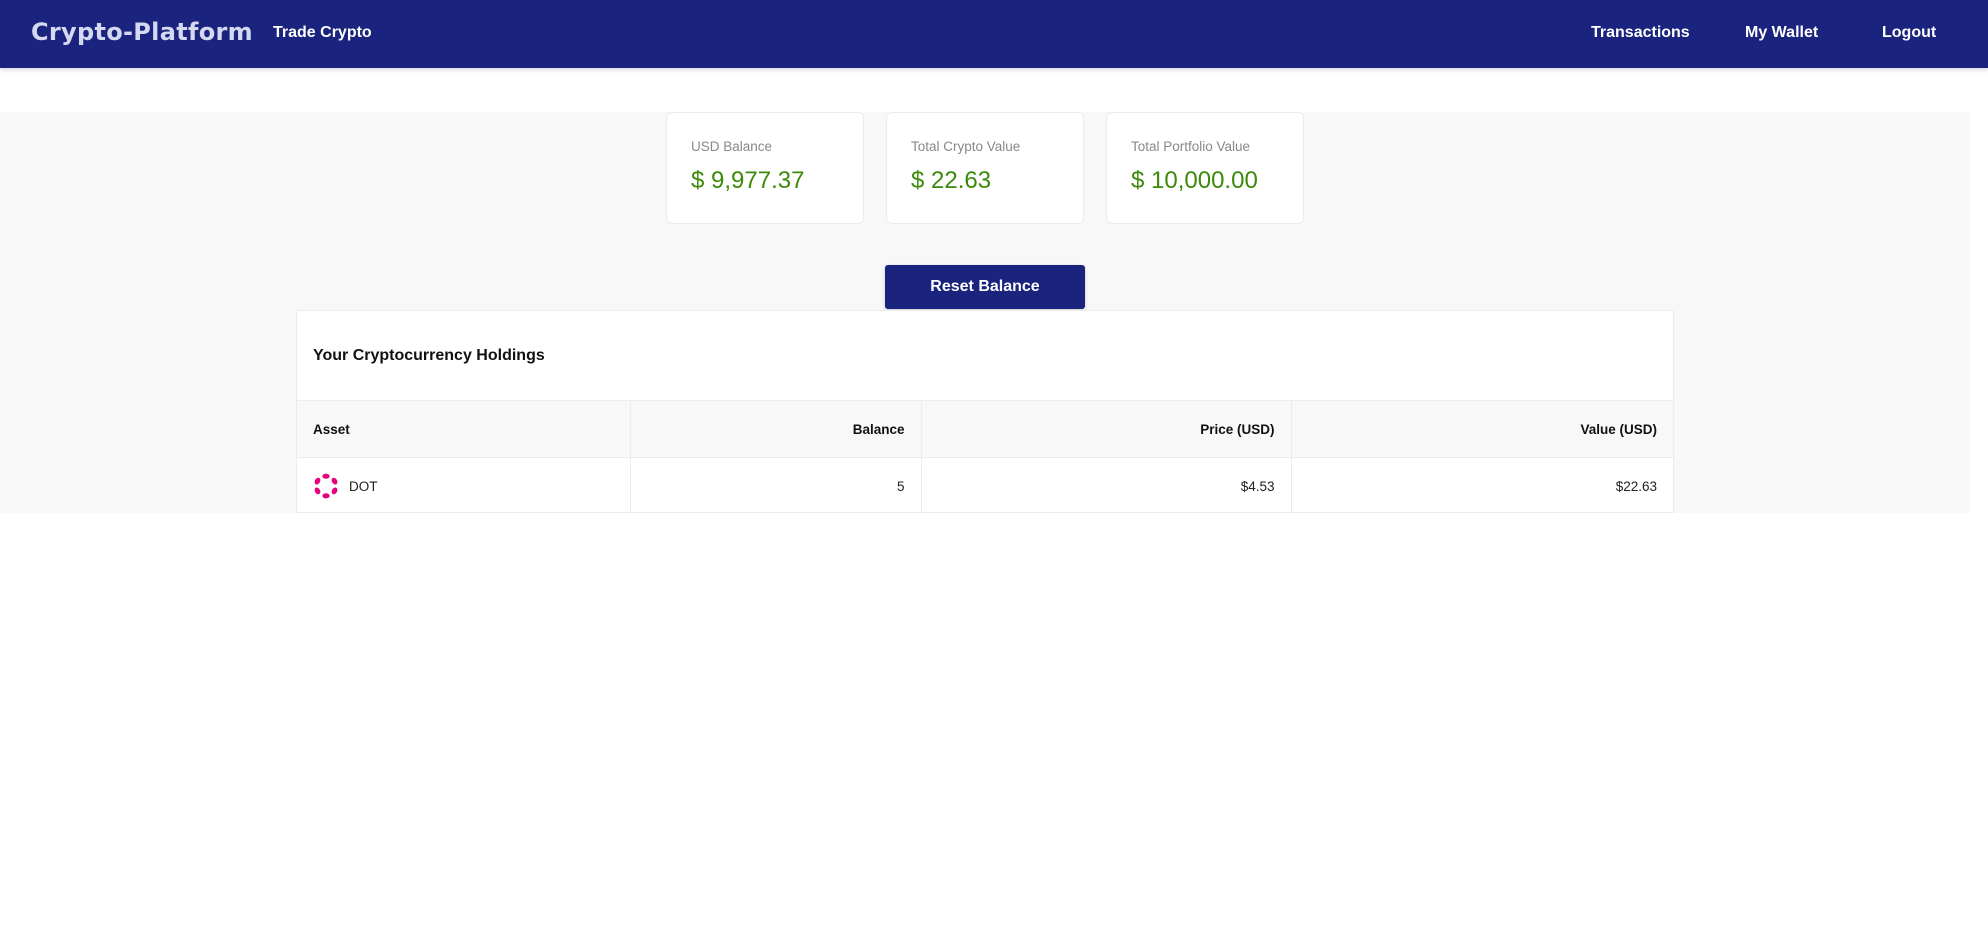 This screenshot has width=1988, height=942. I want to click on nav-my-wallet: My Wallet, so click(1781, 33).